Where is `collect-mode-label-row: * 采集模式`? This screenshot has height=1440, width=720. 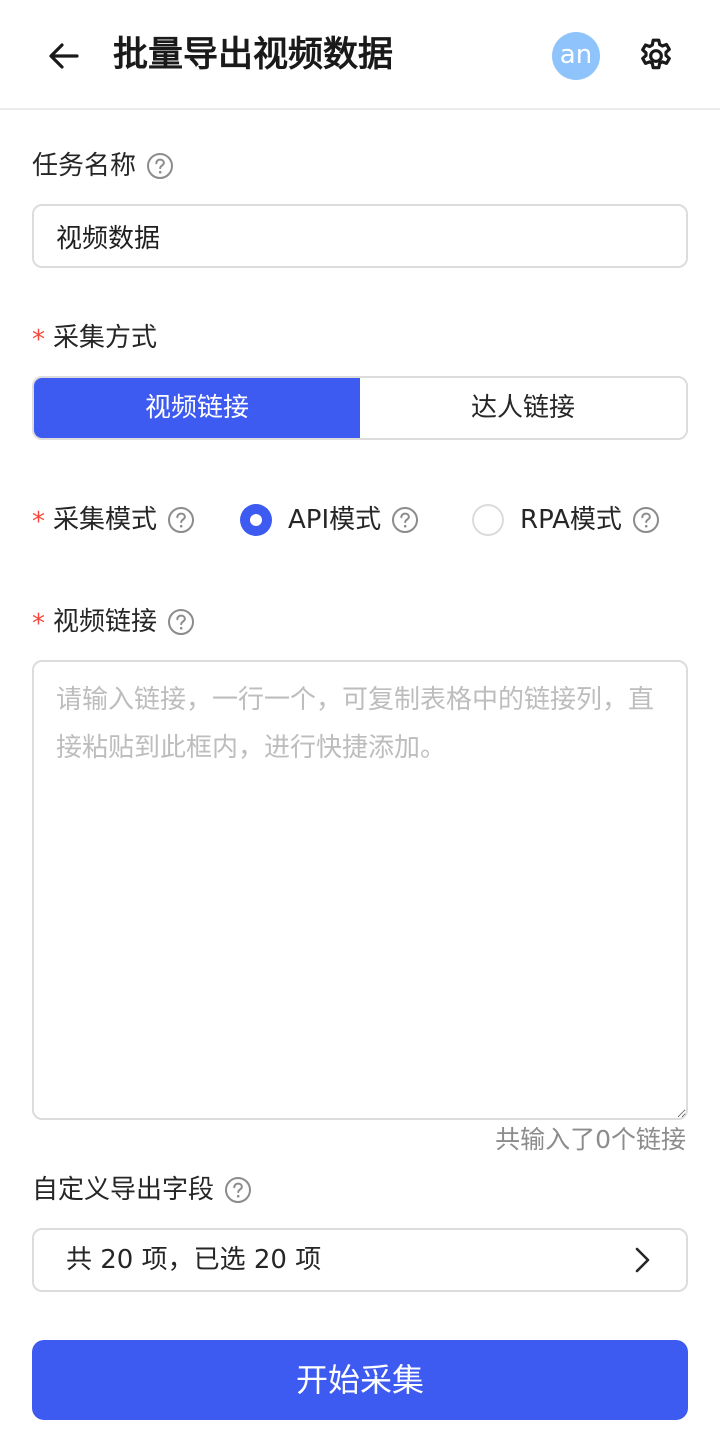
collect-mode-label-row: * 采集模式 is located at coordinates (113, 520).